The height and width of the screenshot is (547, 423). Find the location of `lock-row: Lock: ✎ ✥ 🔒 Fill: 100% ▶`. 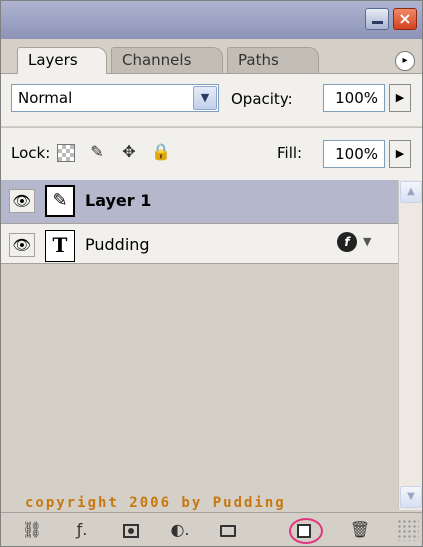

lock-row: Lock: ✎ ✥ 🔒 Fill: 100% ▶ is located at coordinates (211, 154).